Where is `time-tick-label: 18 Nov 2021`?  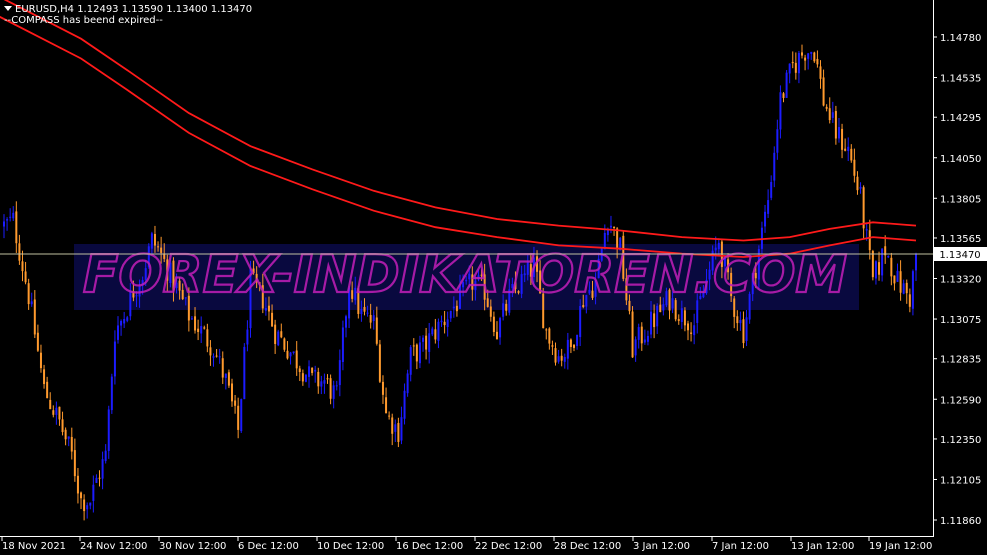
time-tick-label: 18 Nov 2021 is located at coordinates (34, 546).